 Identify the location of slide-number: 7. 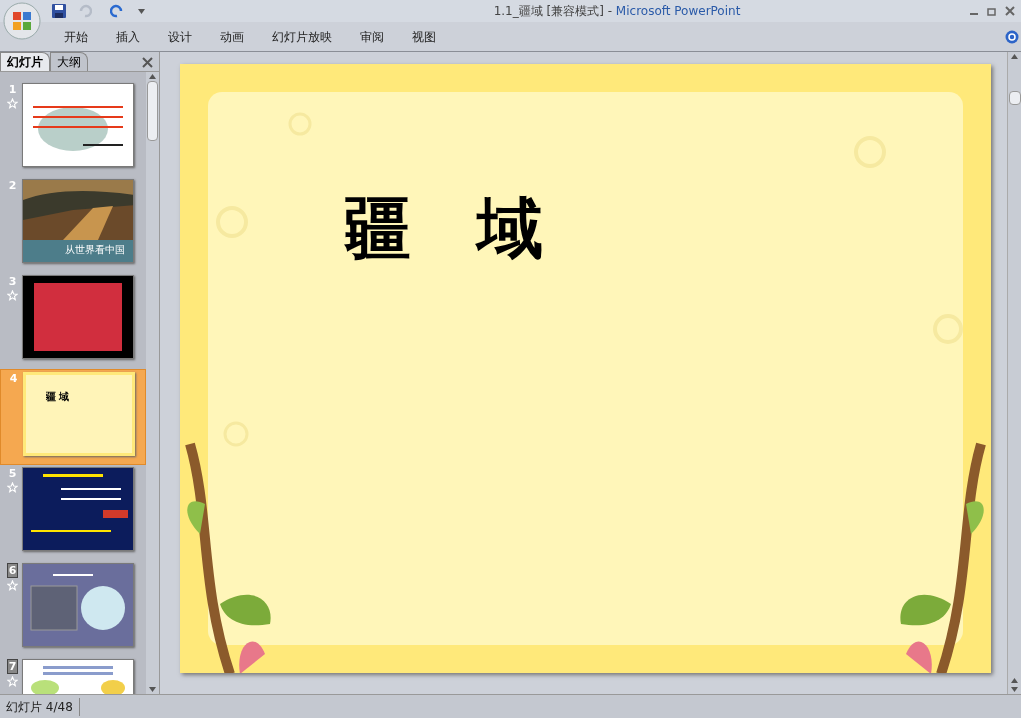
(12, 666).